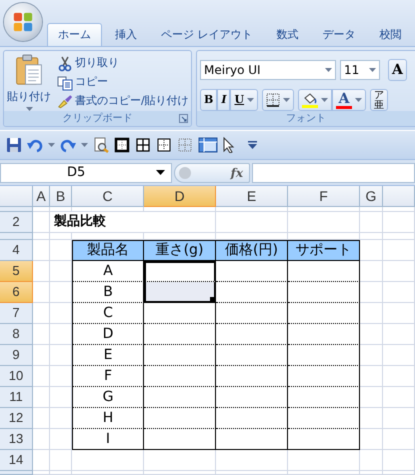  I want to click on row-header: 8, so click(16, 334).